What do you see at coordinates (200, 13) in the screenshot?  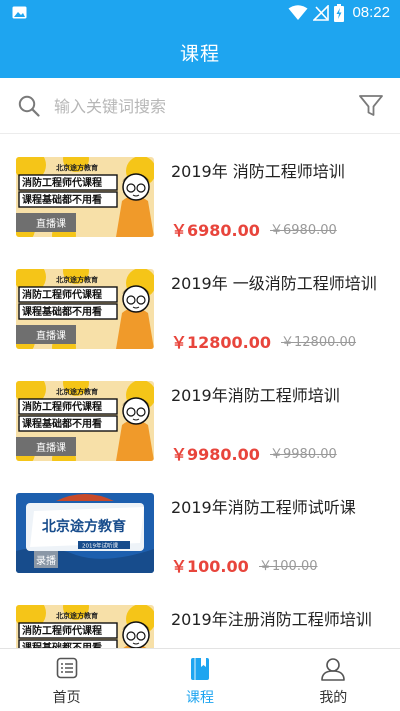 I see `status-bar: 08:22` at bounding box center [200, 13].